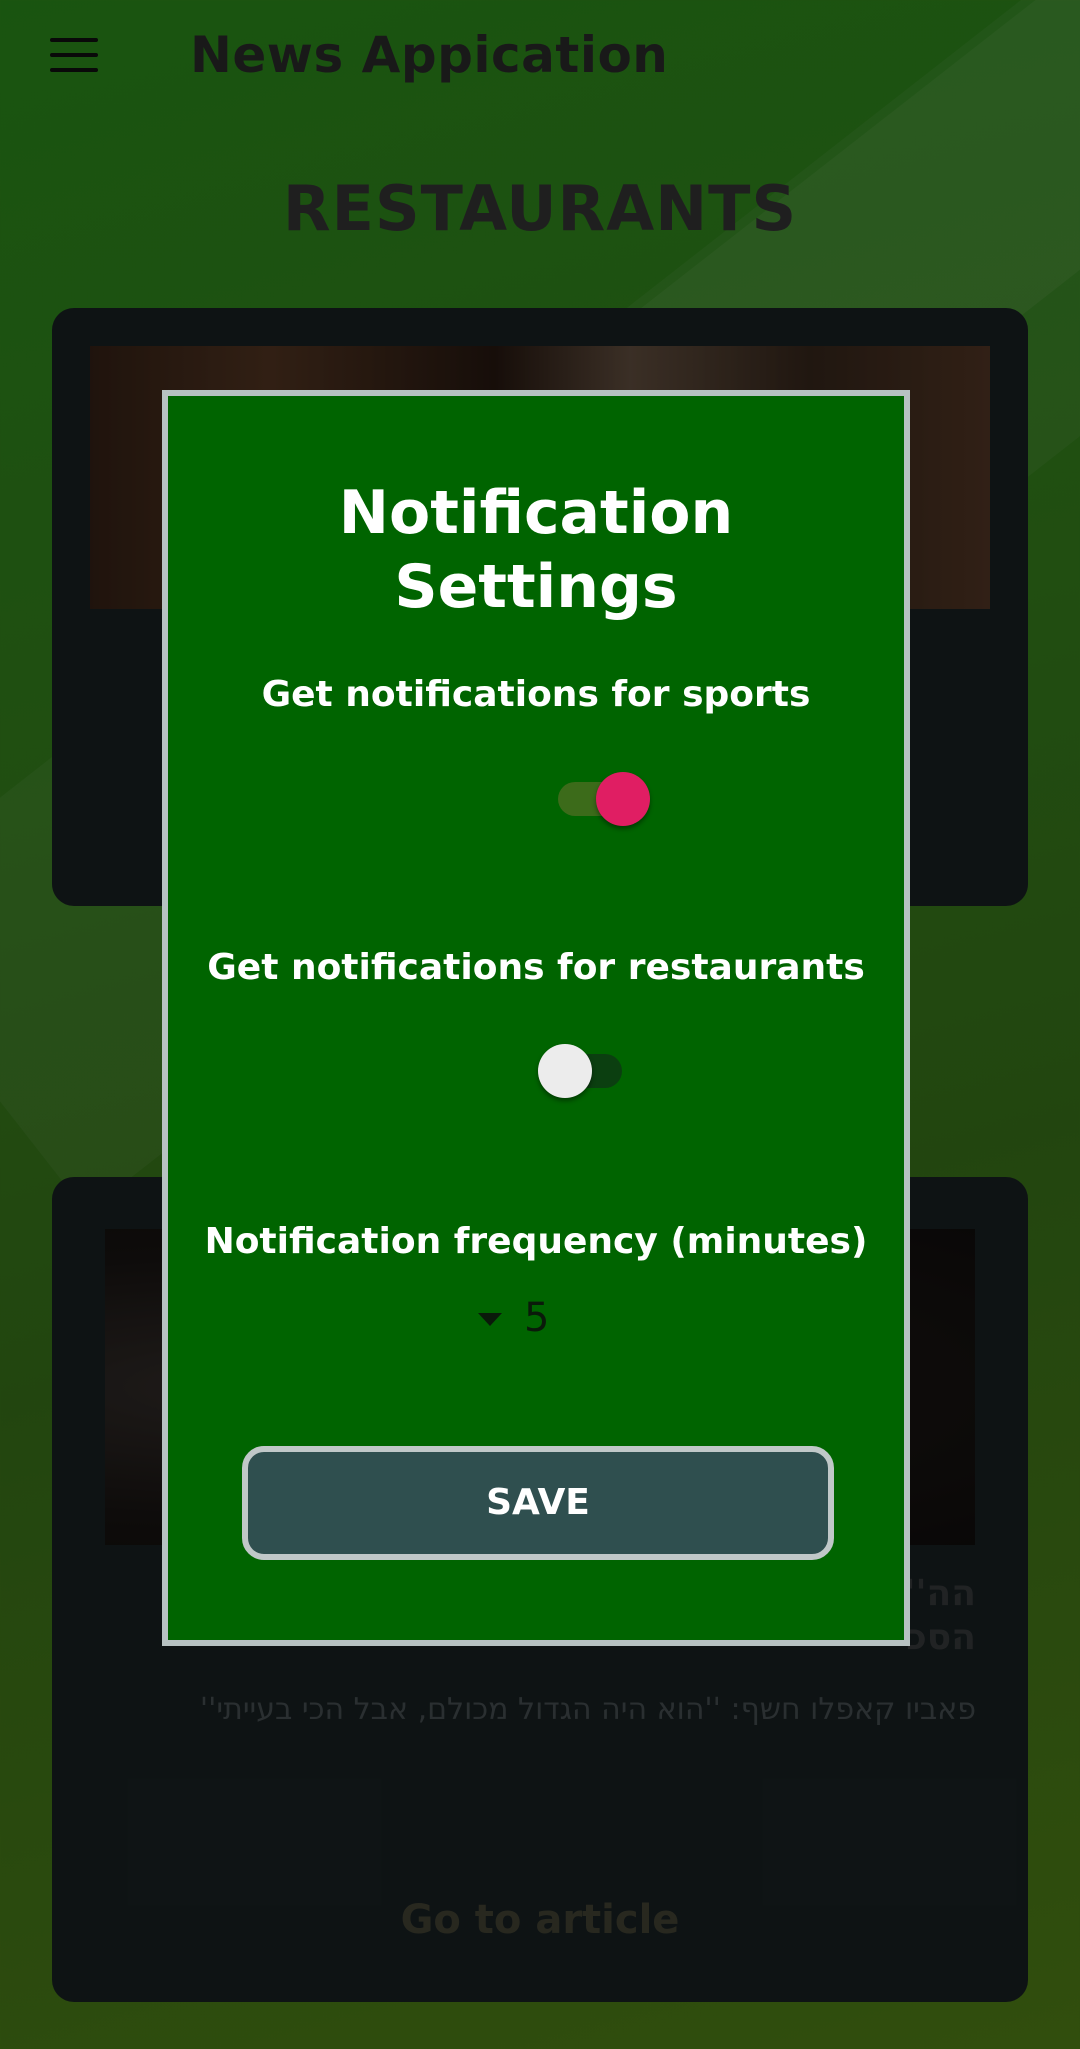  I want to click on save-button: SAVE, so click(538, 1503).